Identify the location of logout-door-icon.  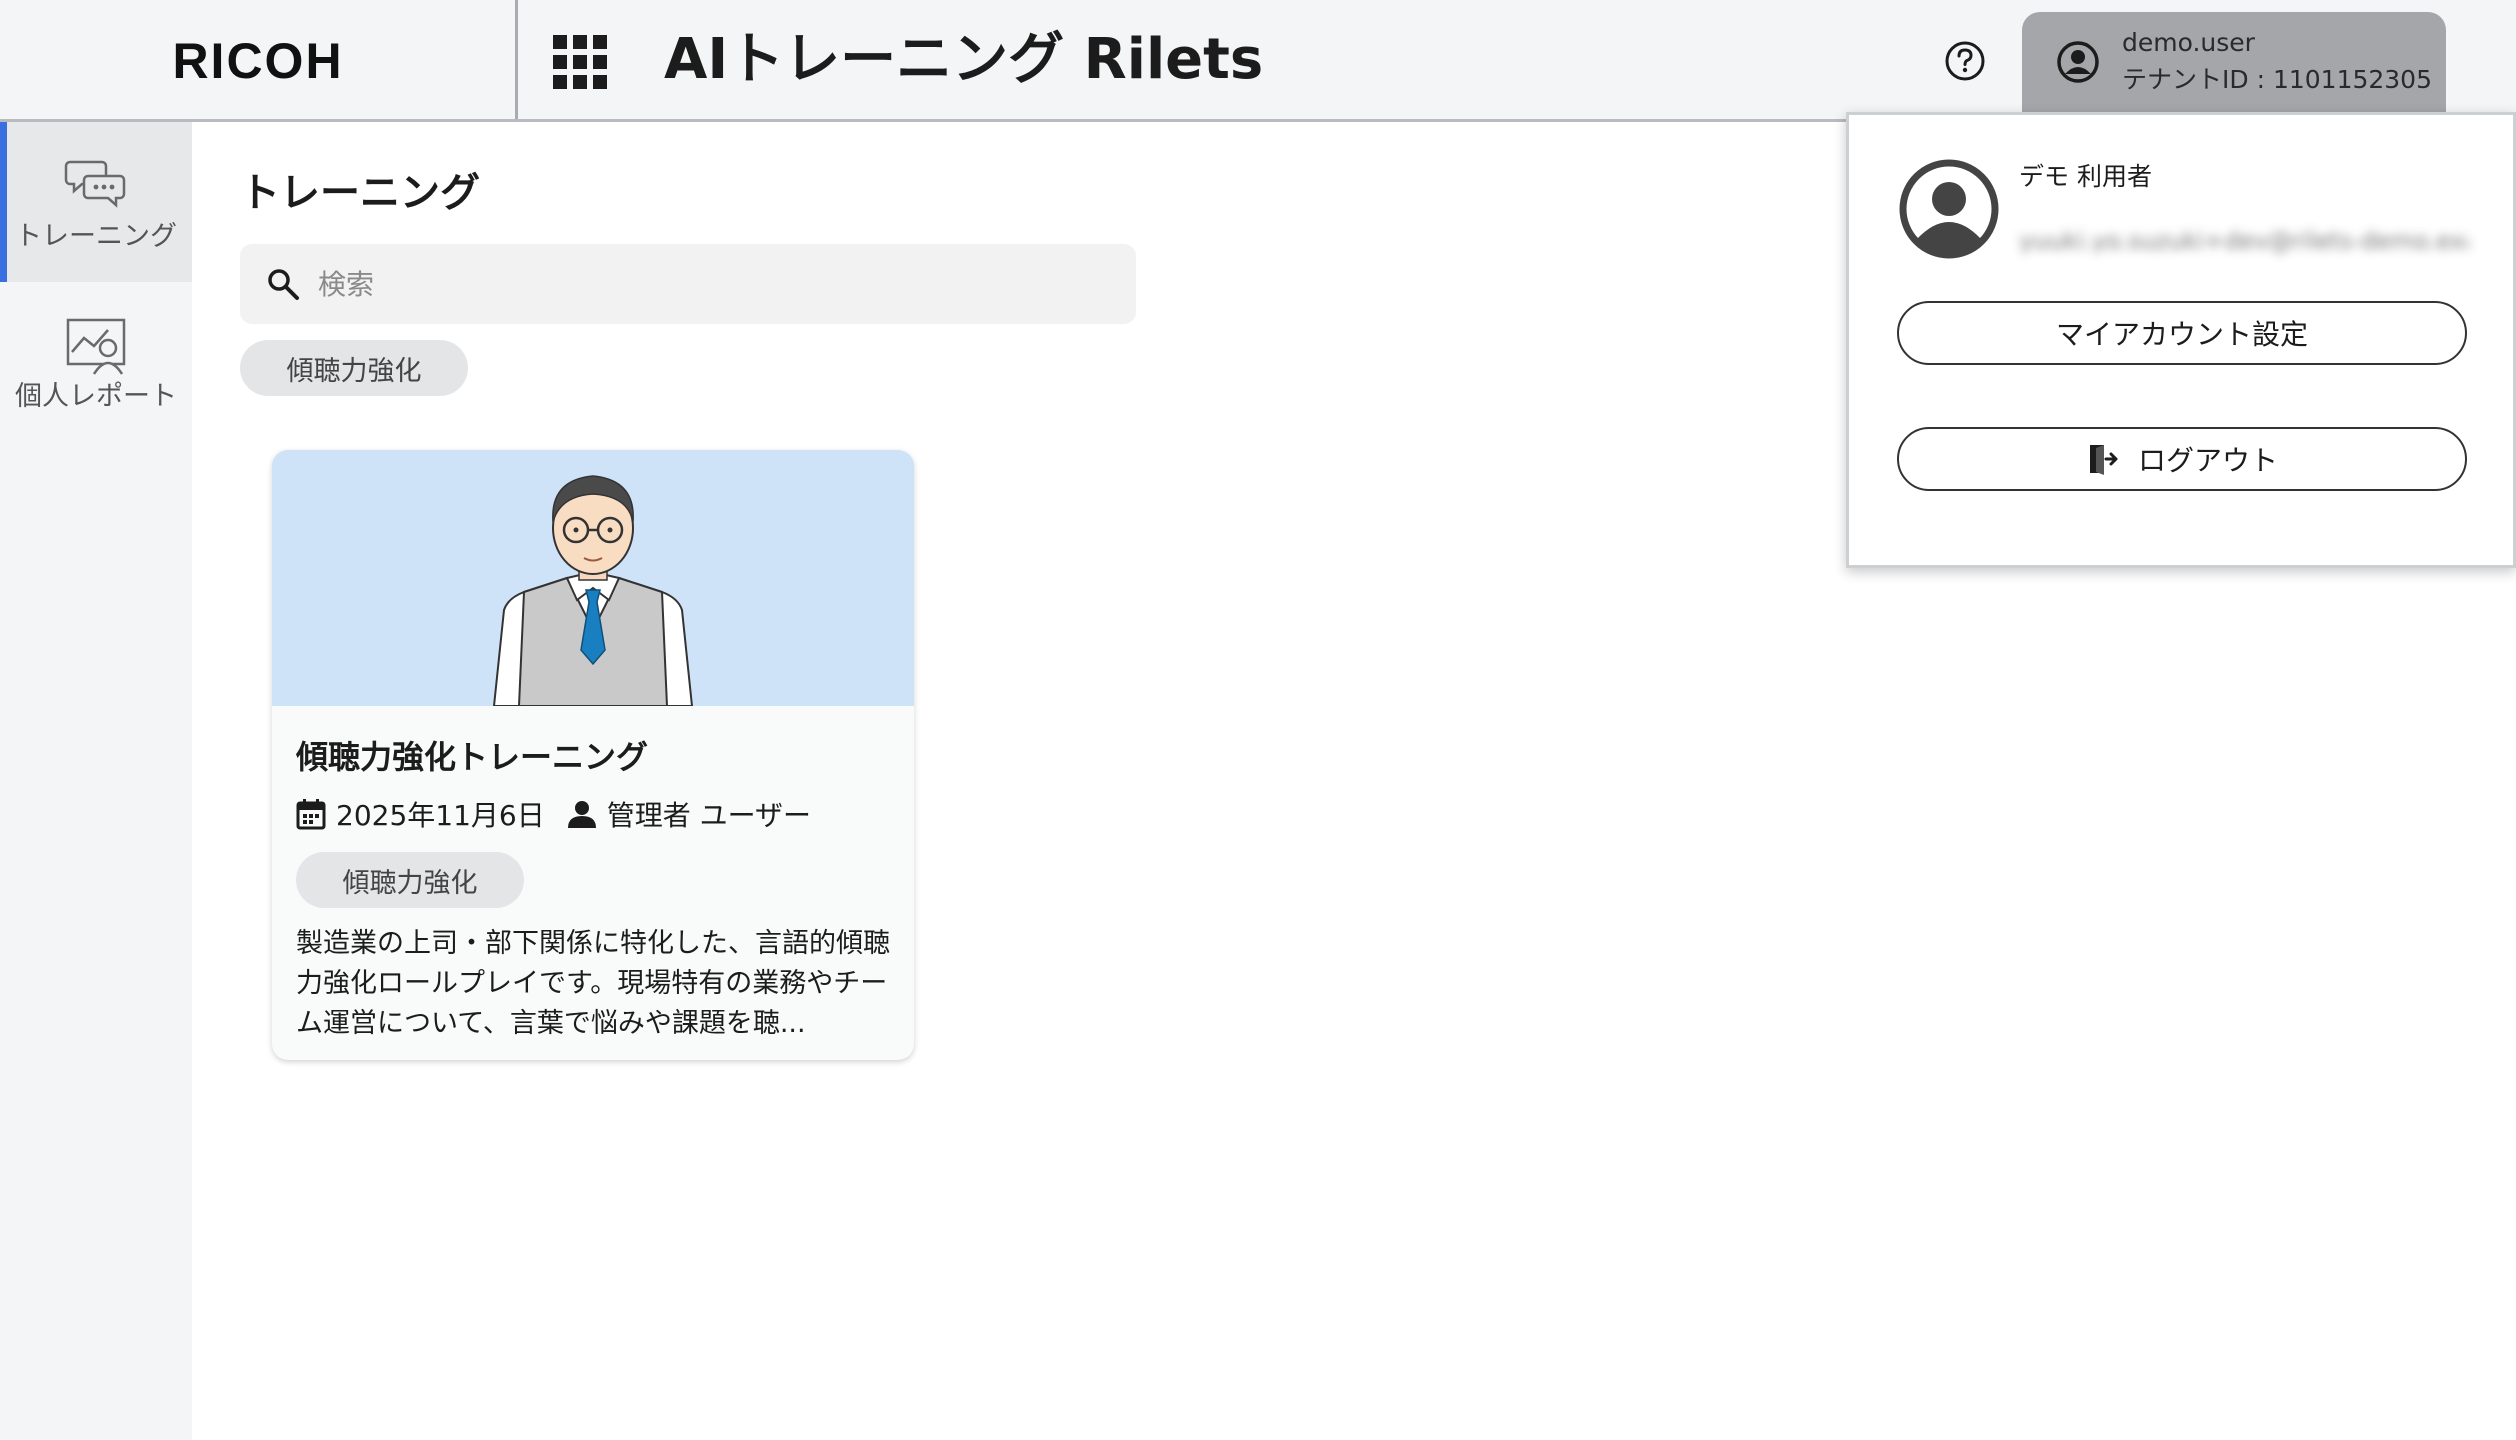
(2103, 460).